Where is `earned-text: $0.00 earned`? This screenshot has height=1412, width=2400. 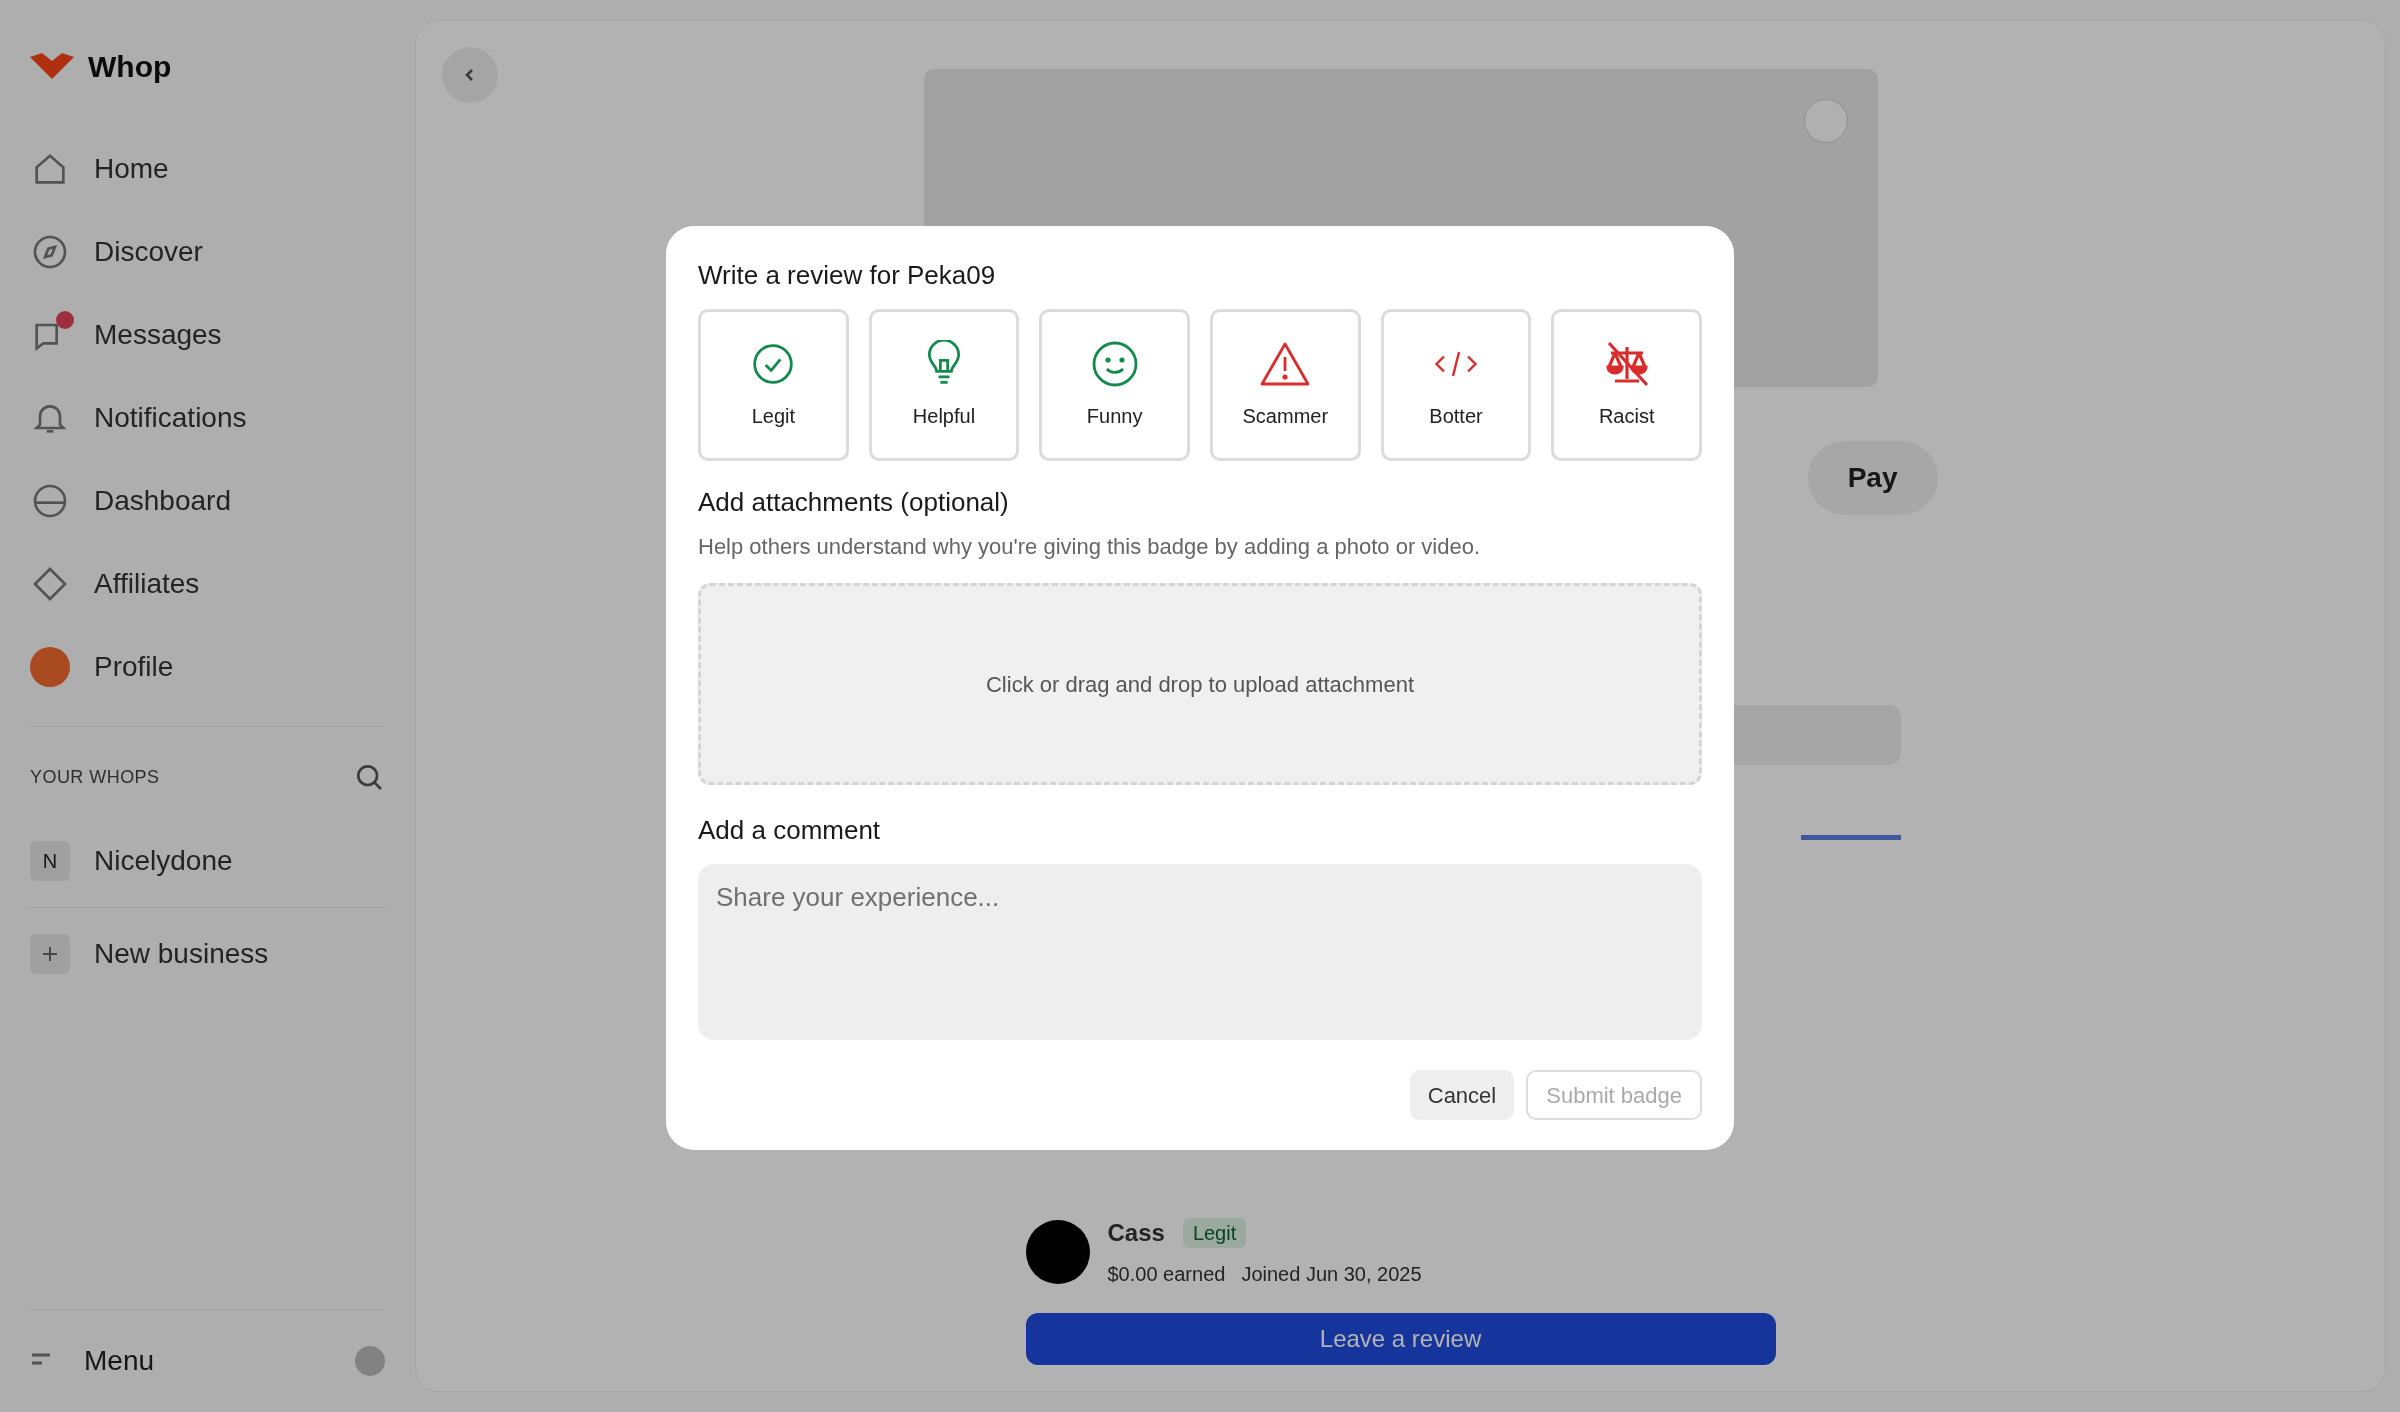
earned-text: $0.00 earned is located at coordinates (1166, 1274).